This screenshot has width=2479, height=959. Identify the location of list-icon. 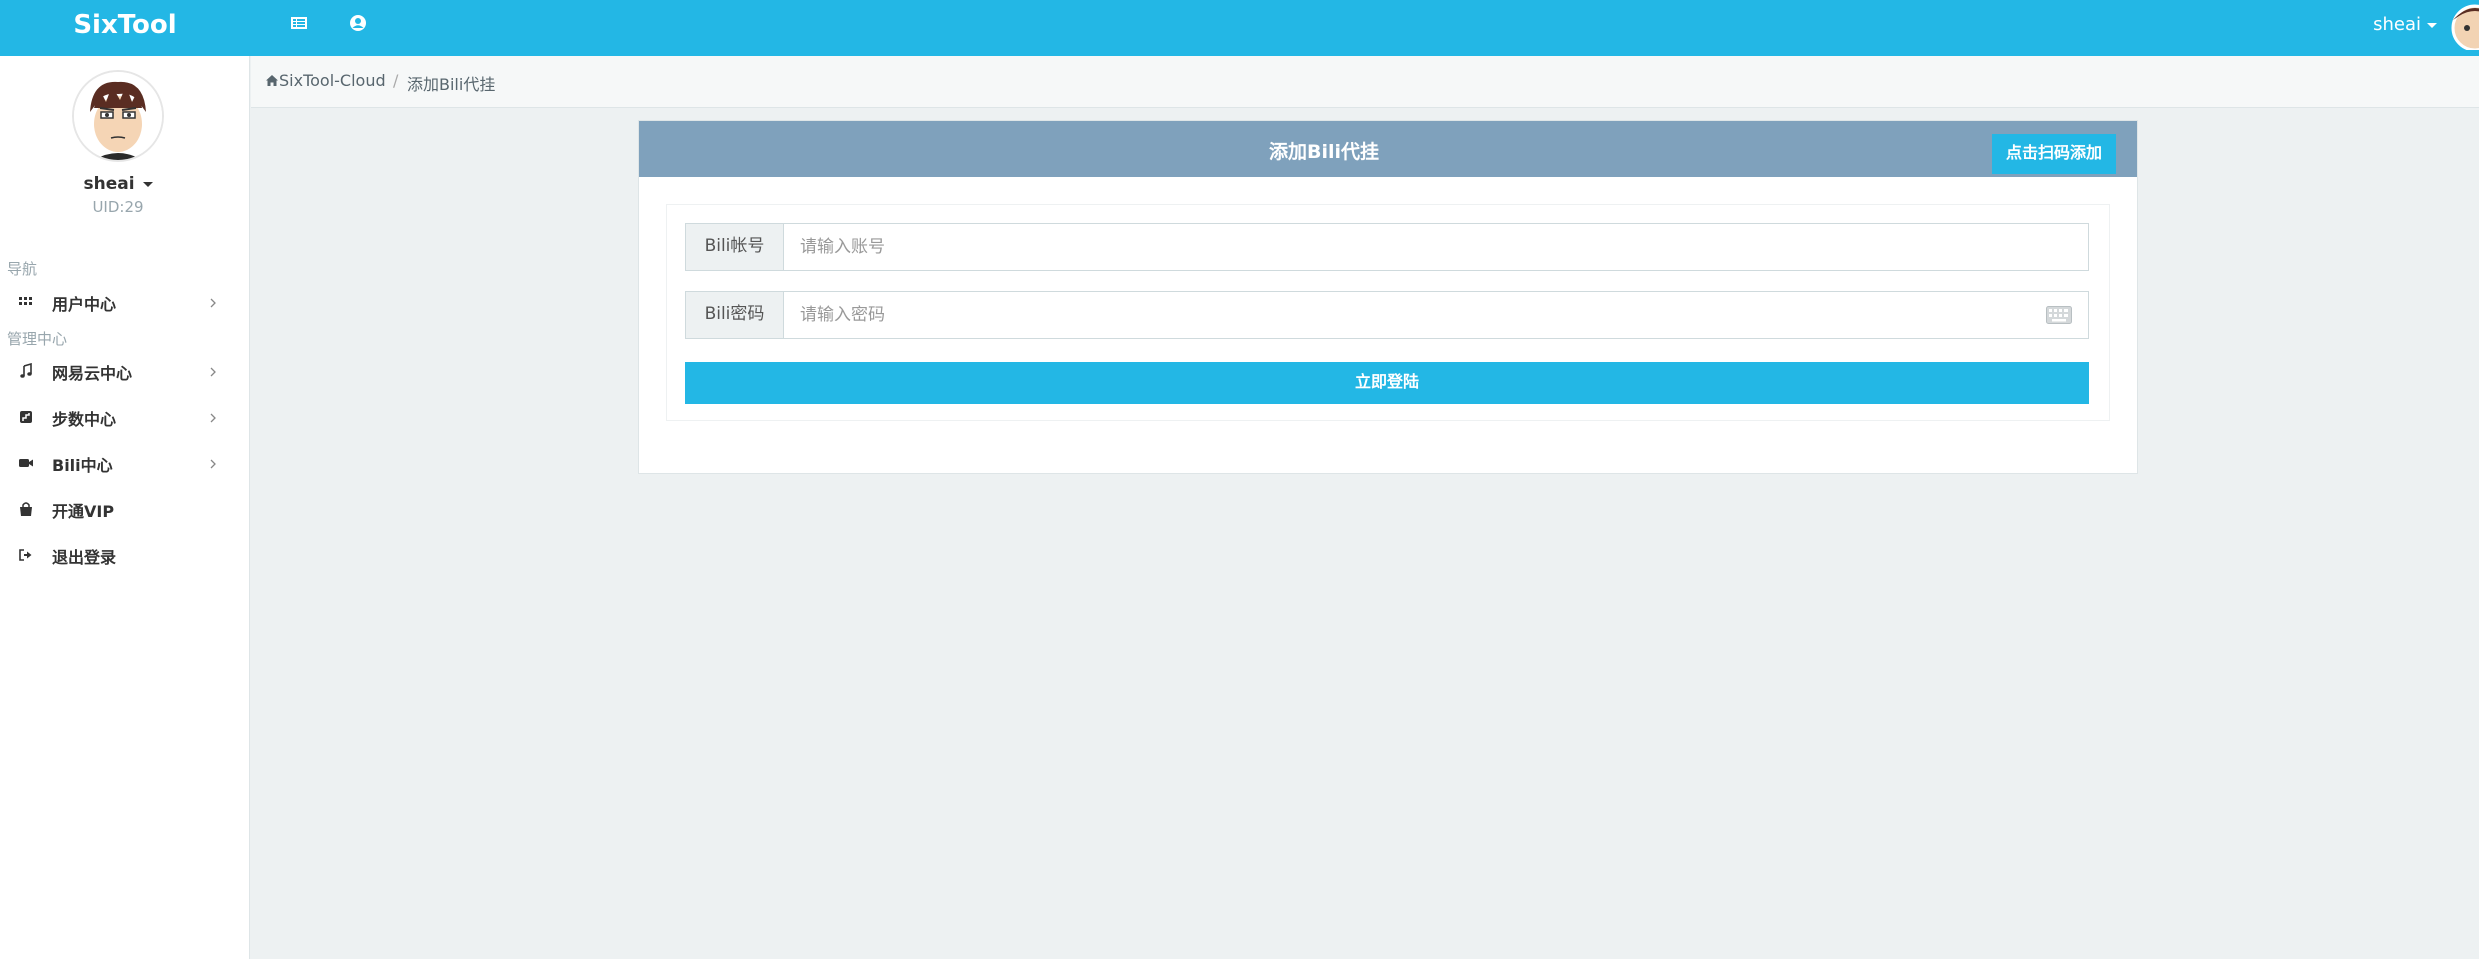
(299, 23).